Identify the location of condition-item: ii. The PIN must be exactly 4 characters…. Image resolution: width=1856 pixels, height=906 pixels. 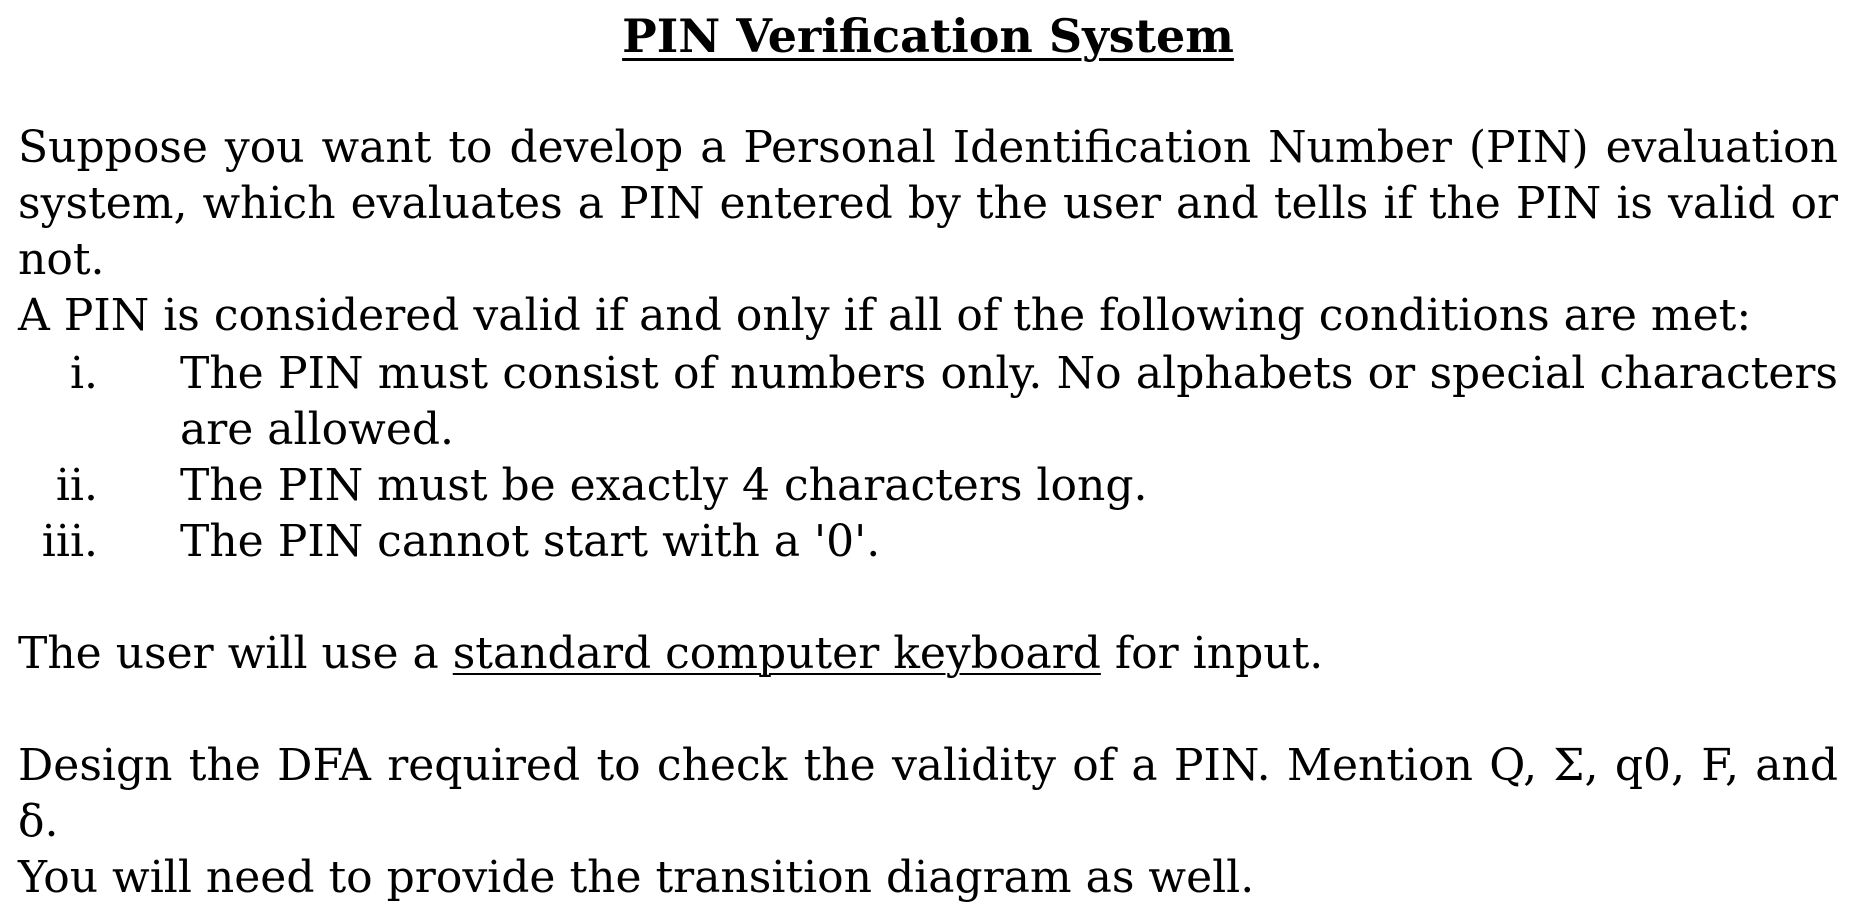
(928, 486).